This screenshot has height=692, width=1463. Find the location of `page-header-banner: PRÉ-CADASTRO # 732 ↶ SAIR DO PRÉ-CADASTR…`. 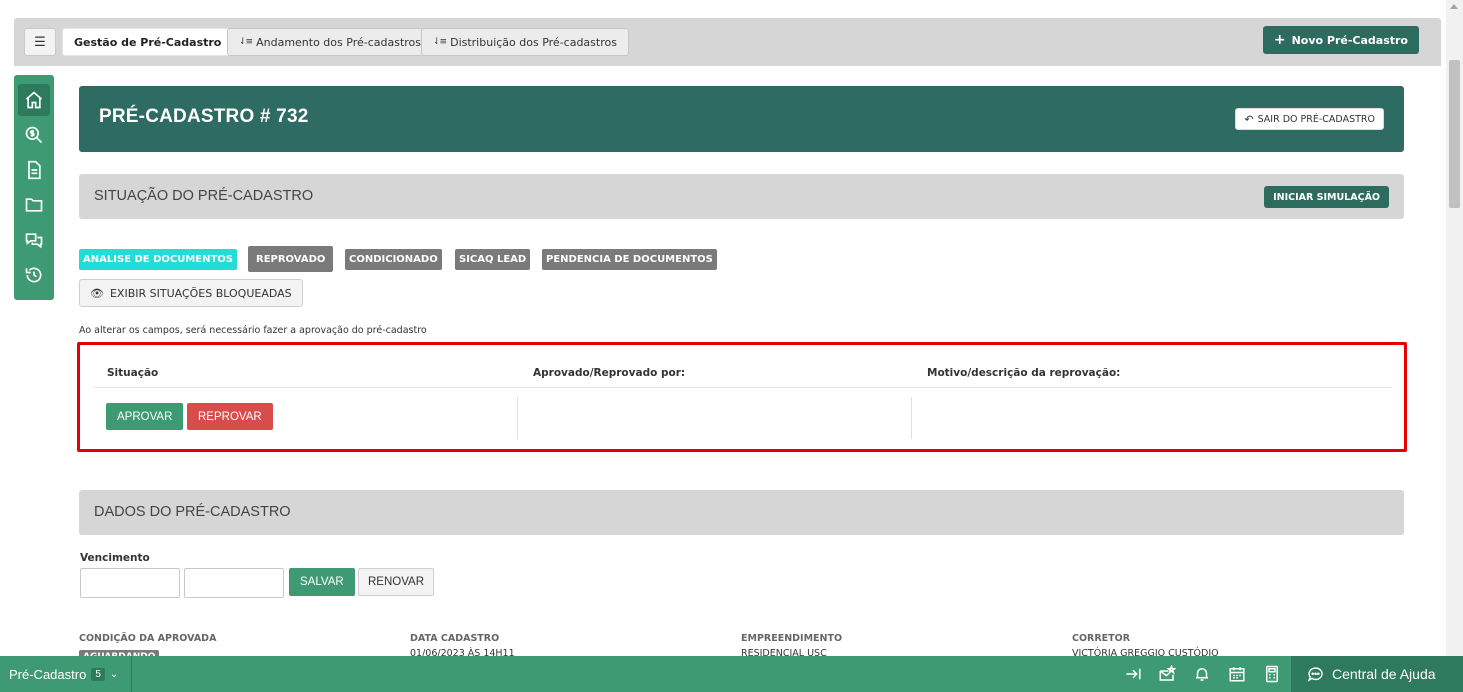

page-header-banner: PRÉ-CADASTRO # 732 ↶ SAIR DO PRÉ-CADASTR… is located at coordinates (741, 119).